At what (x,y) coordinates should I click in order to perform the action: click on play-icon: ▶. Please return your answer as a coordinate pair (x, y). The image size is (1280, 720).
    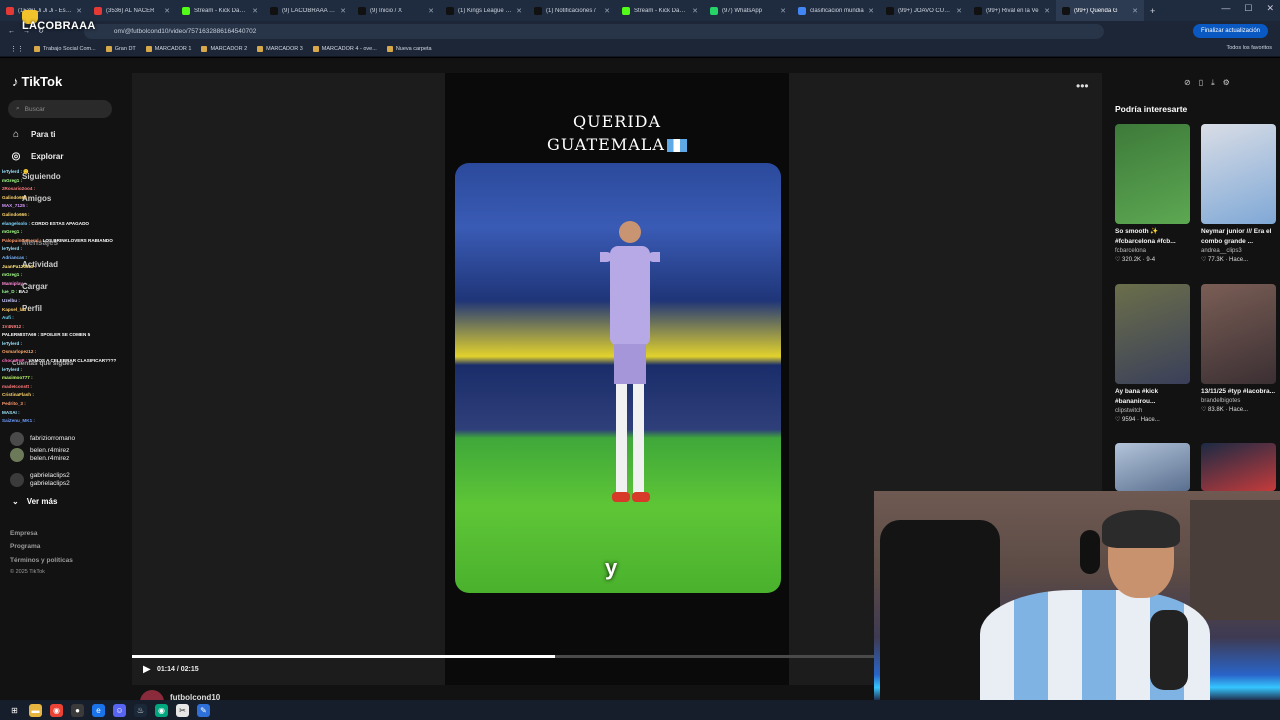
    Looking at the image, I should click on (147, 669).